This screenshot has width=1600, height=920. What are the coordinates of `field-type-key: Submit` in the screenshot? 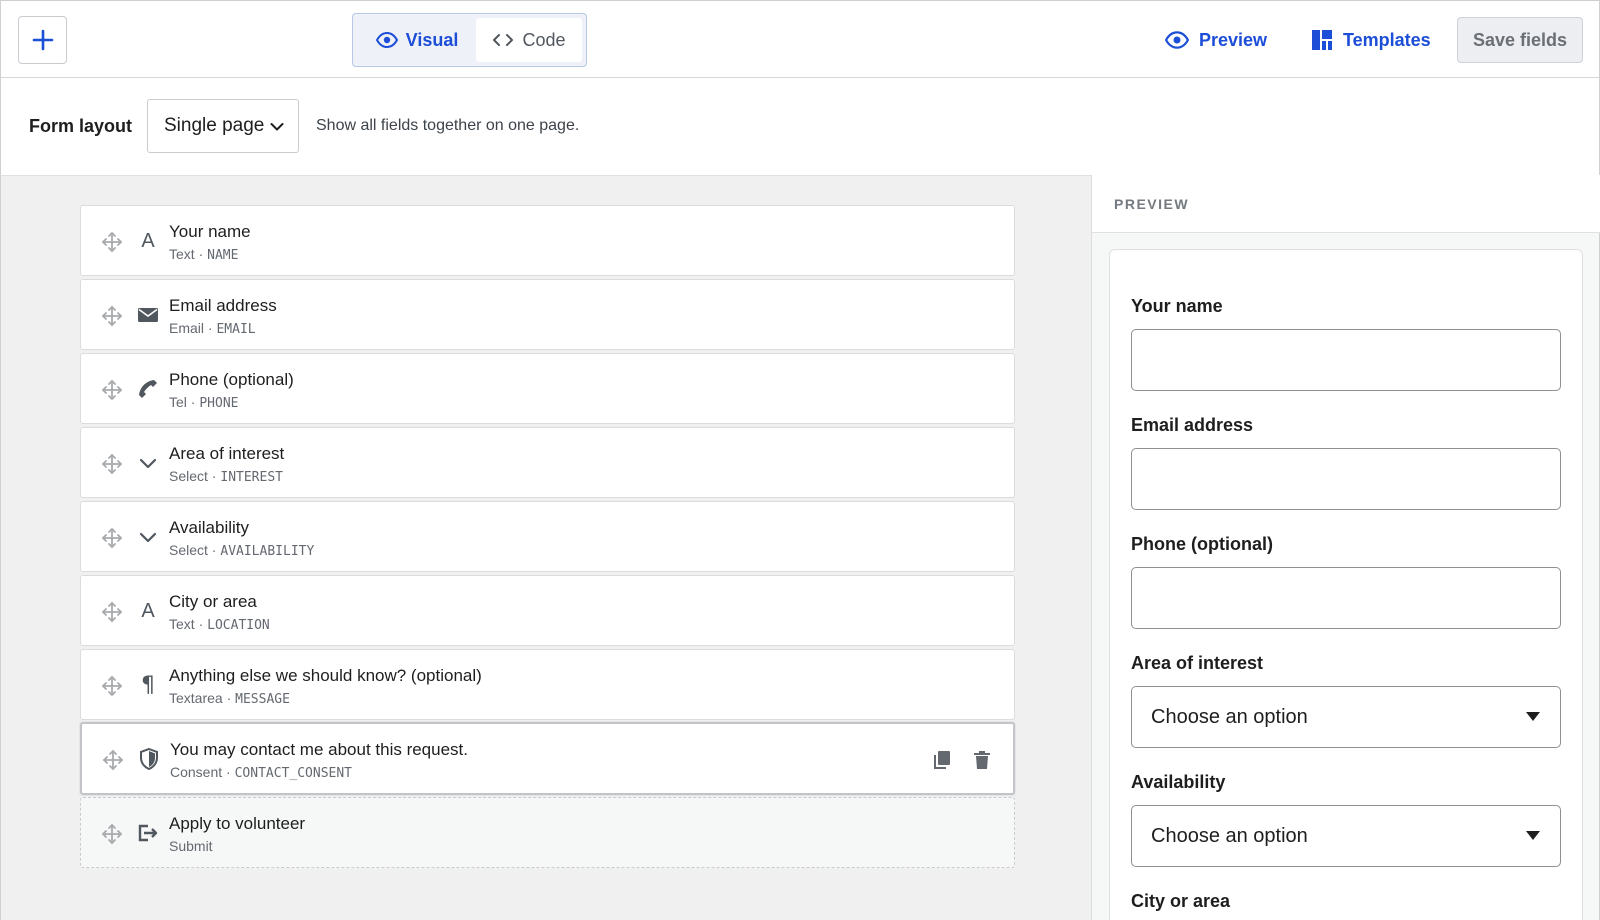 It's located at (191, 846).